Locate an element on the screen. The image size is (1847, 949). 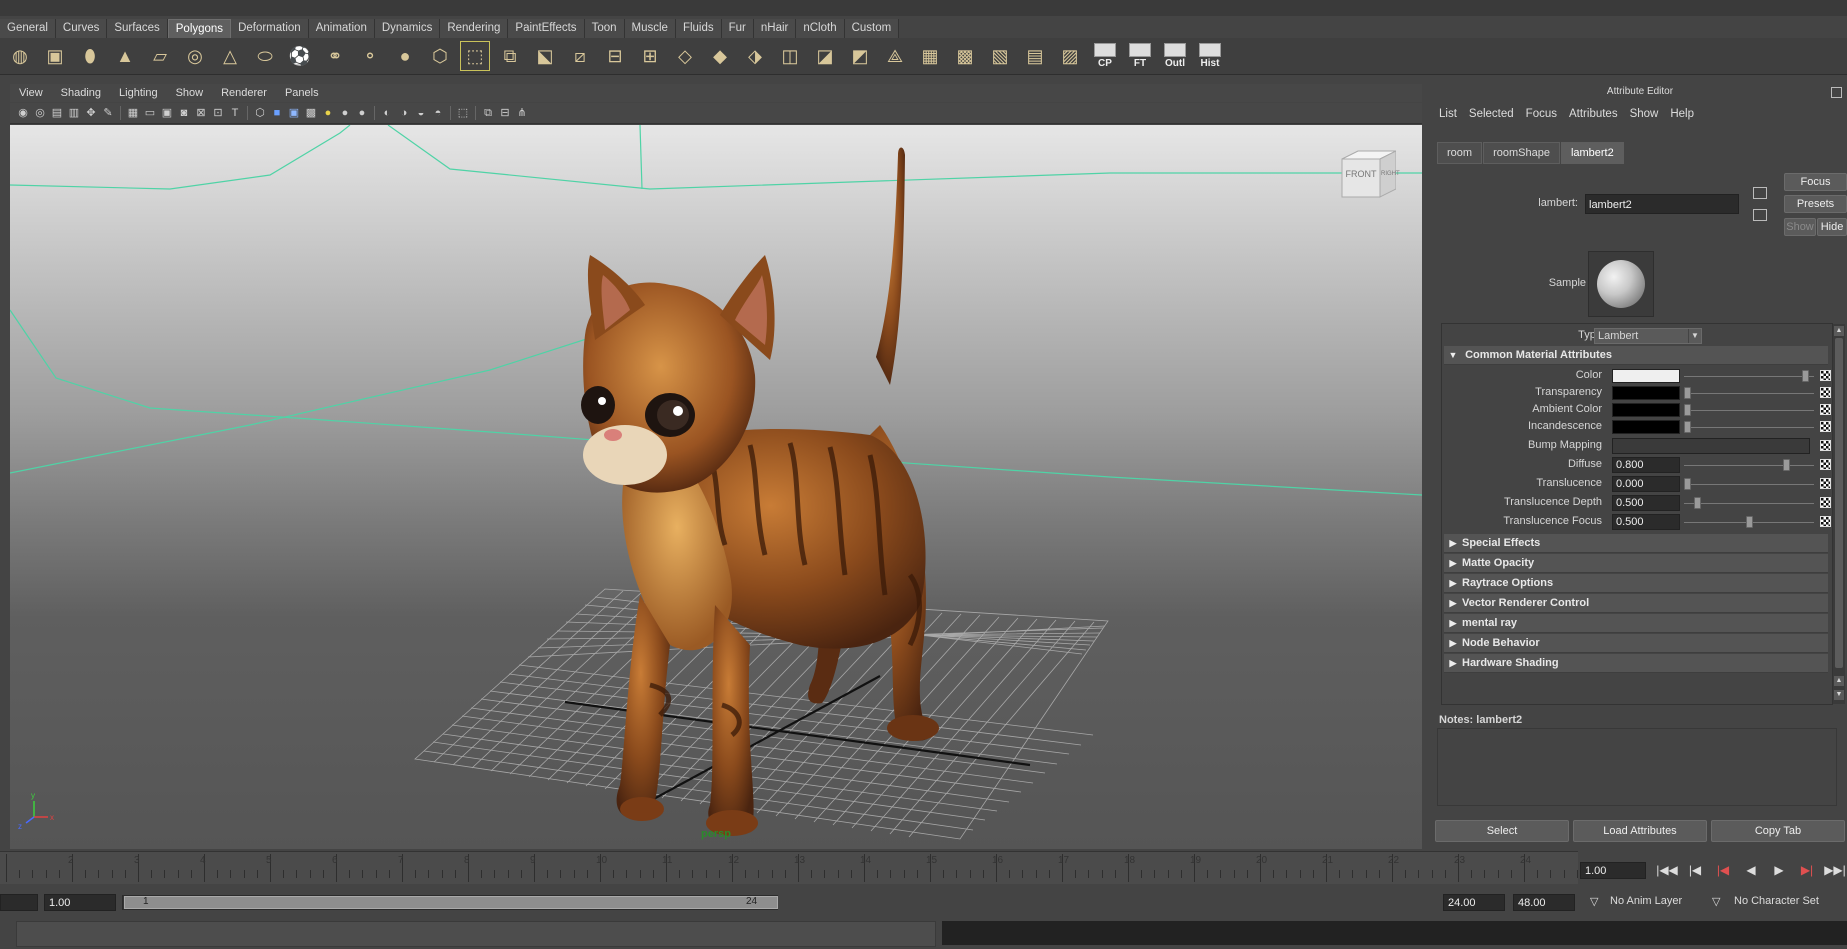
shelf-tab-toon: Toon is located at coordinates (604, 28).